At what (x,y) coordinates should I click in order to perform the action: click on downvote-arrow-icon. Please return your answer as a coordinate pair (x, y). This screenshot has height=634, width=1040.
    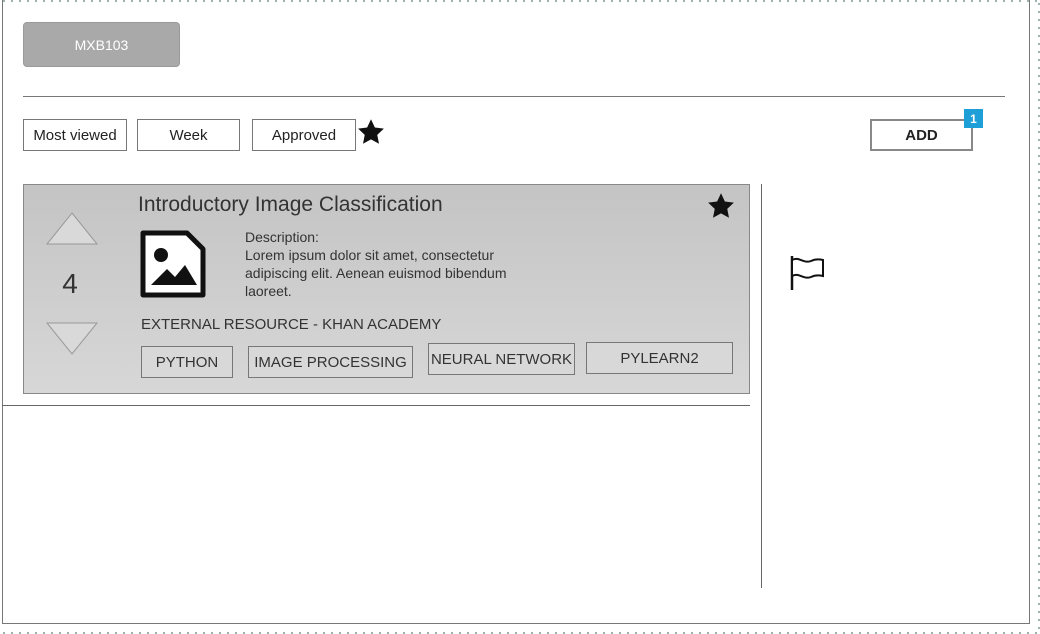
    Looking at the image, I should click on (72, 341).